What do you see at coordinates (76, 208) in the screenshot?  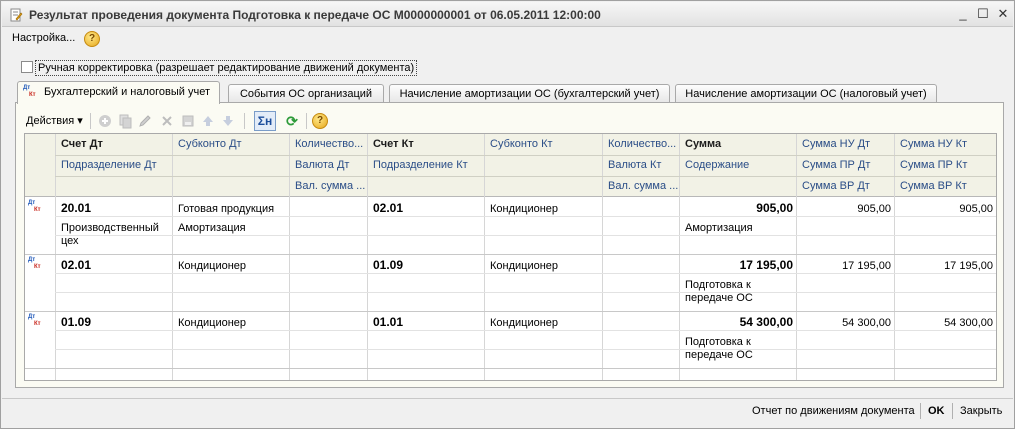 I see `account-dt: 20.01` at bounding box center [76, 208].